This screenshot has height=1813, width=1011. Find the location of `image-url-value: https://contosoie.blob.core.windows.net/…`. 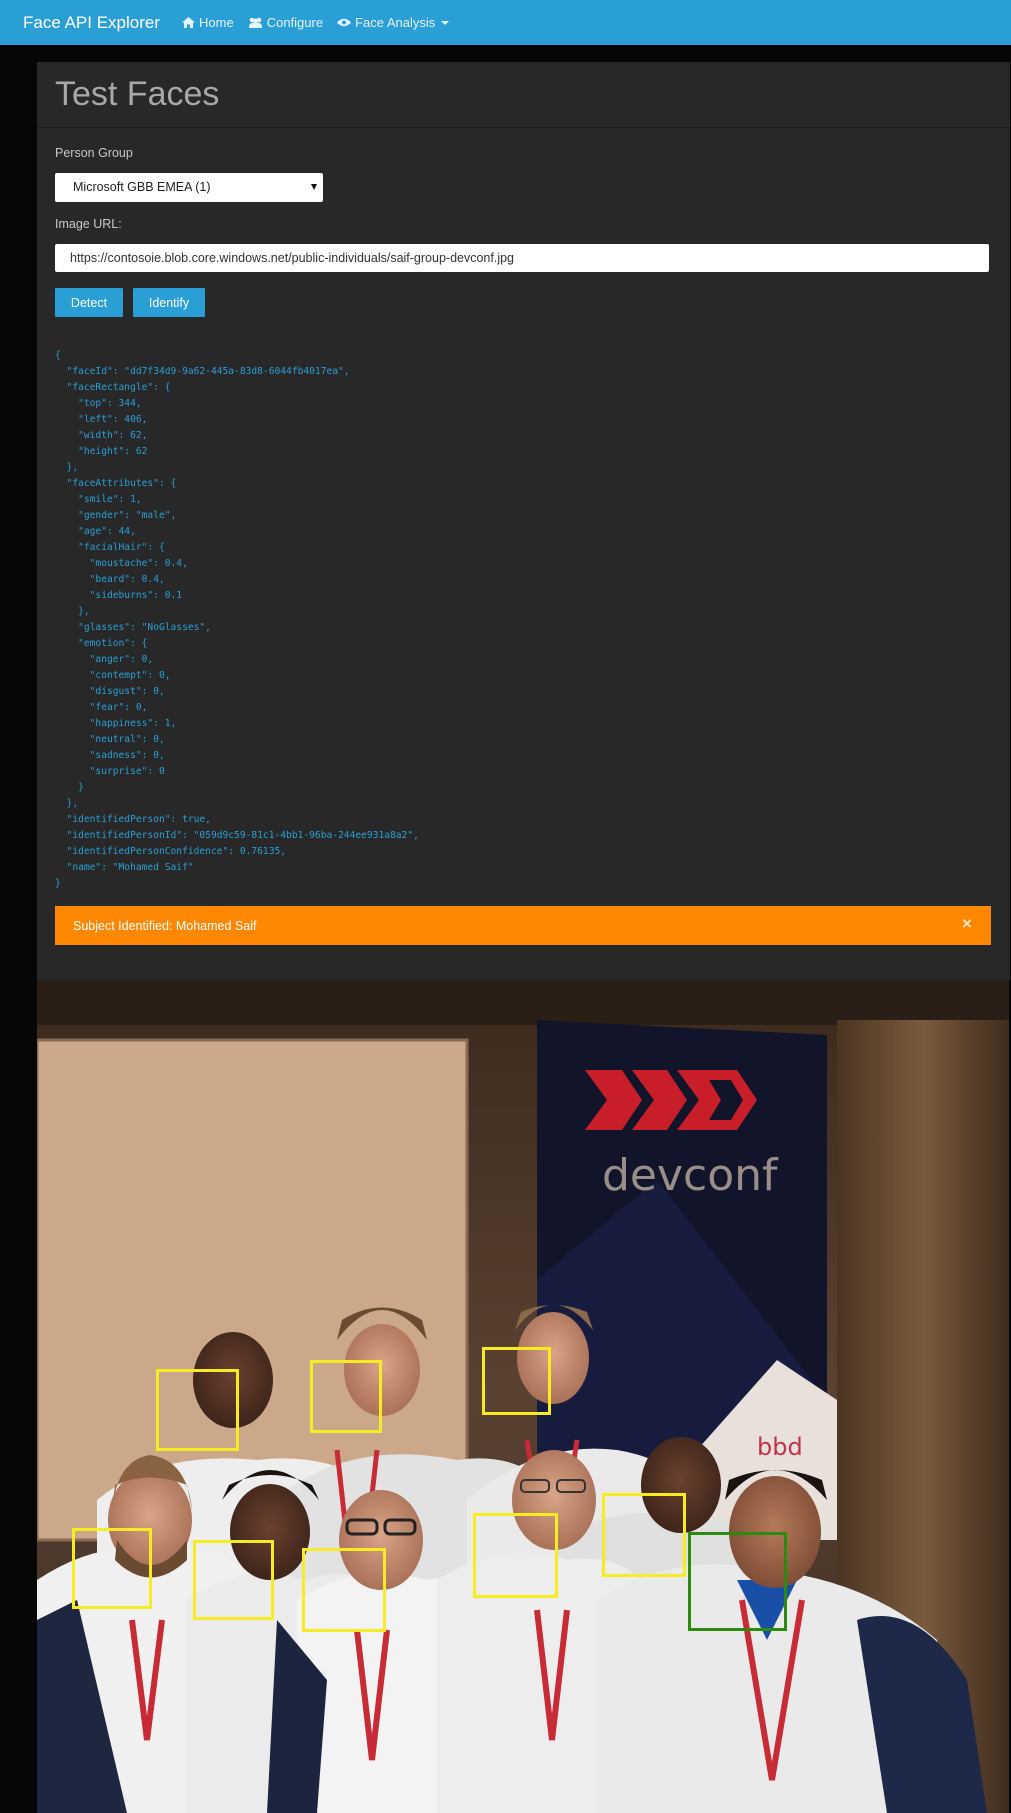

image-url-value: https://contosoie.blob.core.windows.net/… is located at coordinates (292, 258).